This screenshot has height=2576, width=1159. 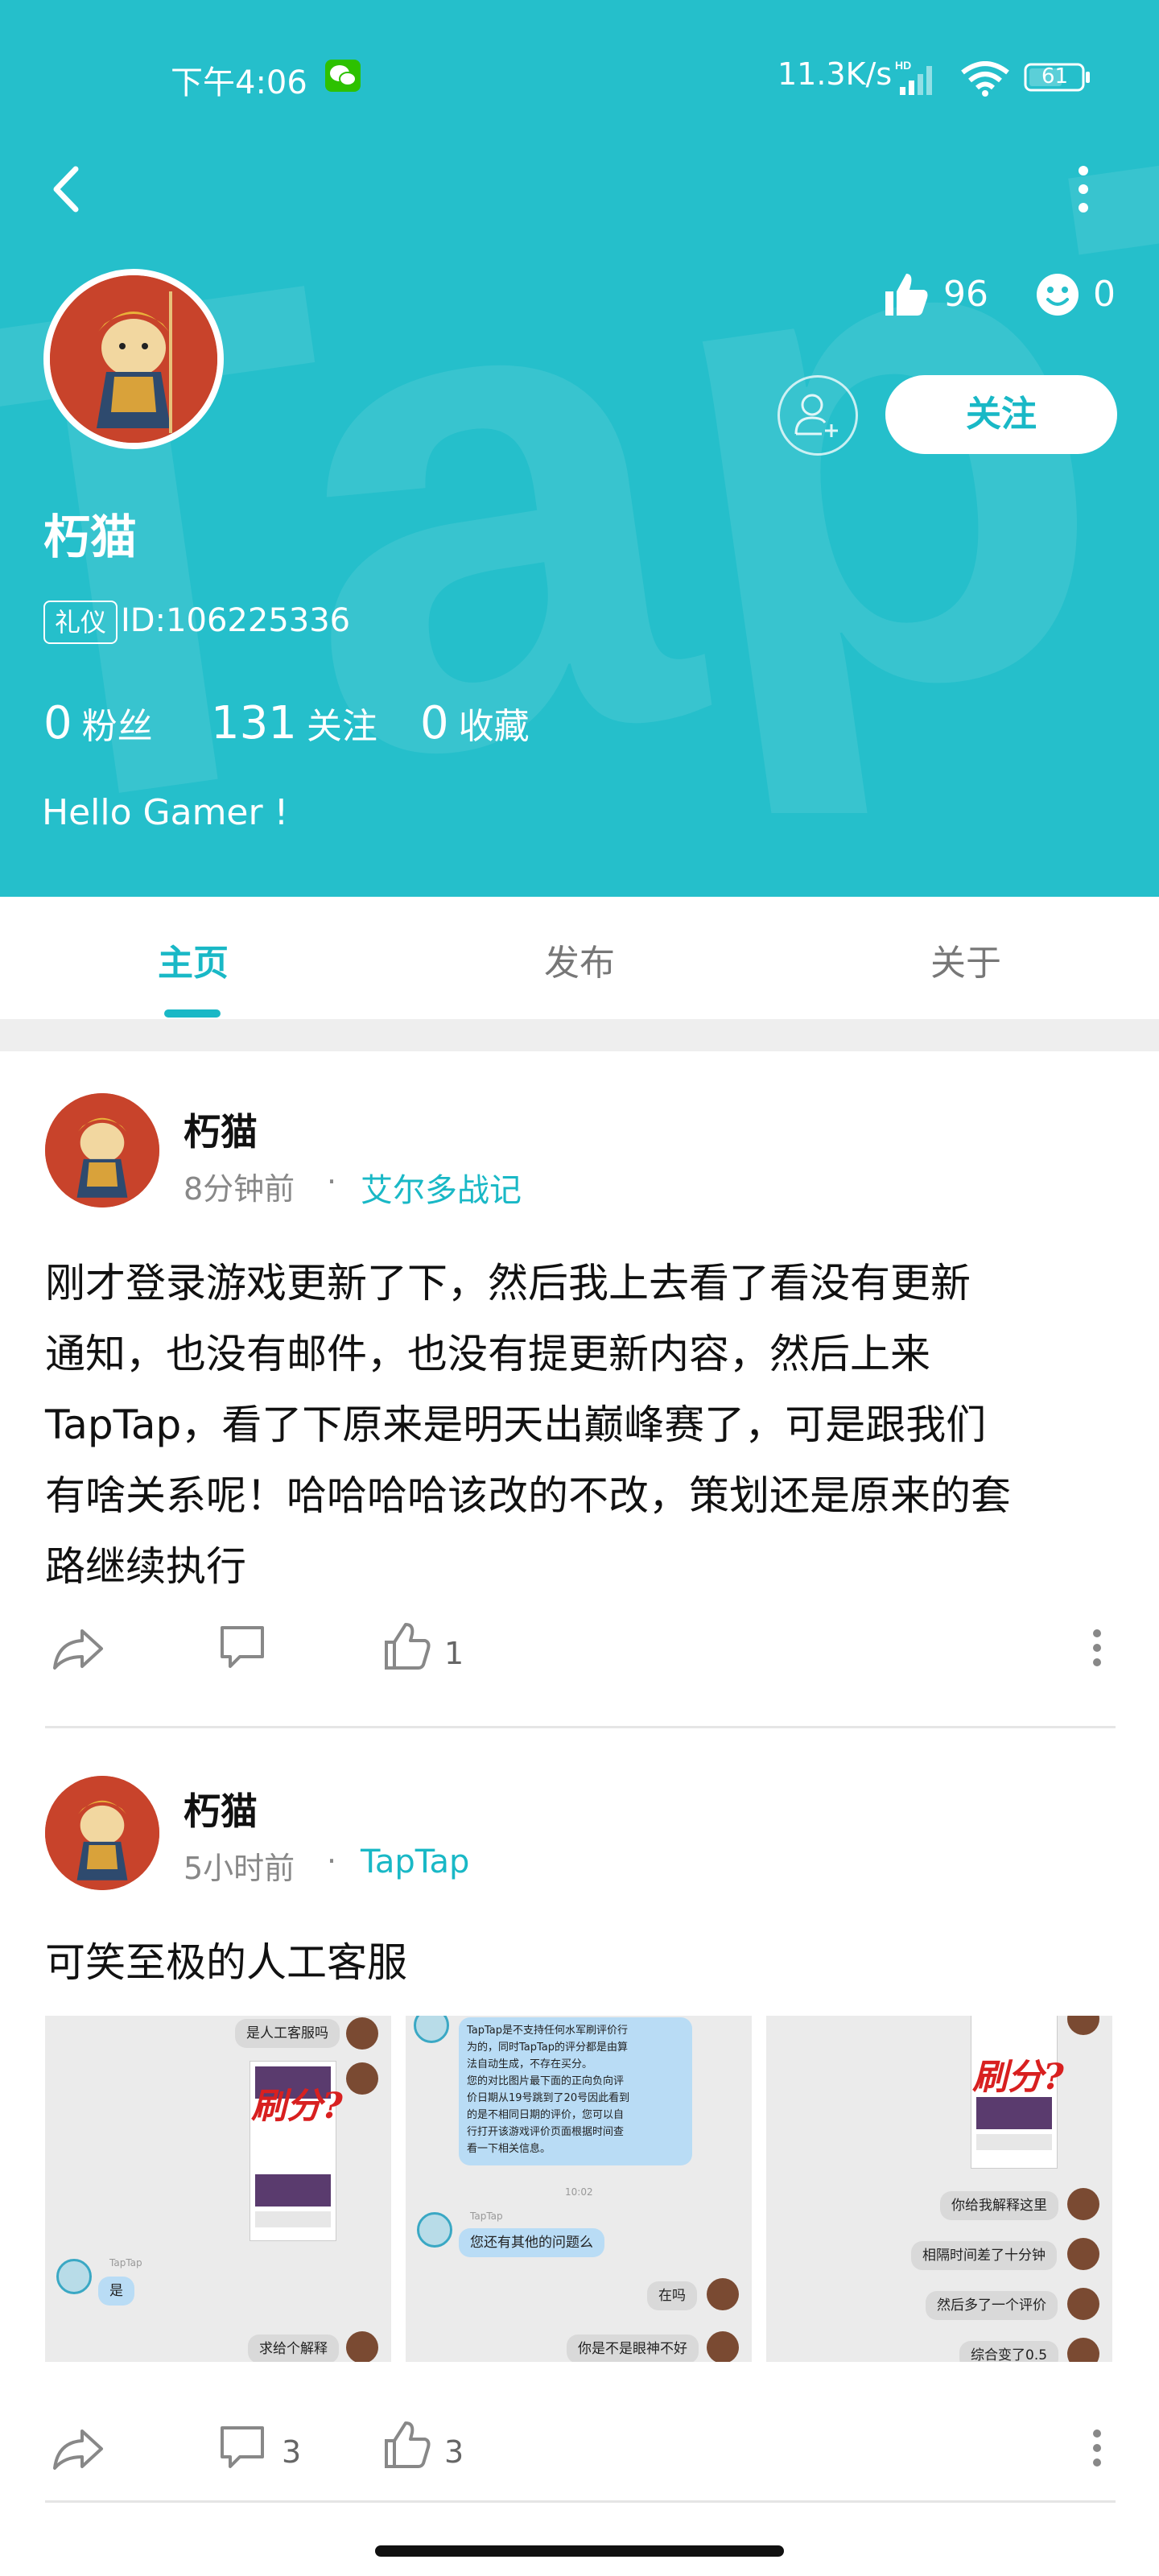 What do you see at coordinates (240, 1189) in the screenshot?
I see `post-time: 8分钟前` at bounding box center [240, 1189].